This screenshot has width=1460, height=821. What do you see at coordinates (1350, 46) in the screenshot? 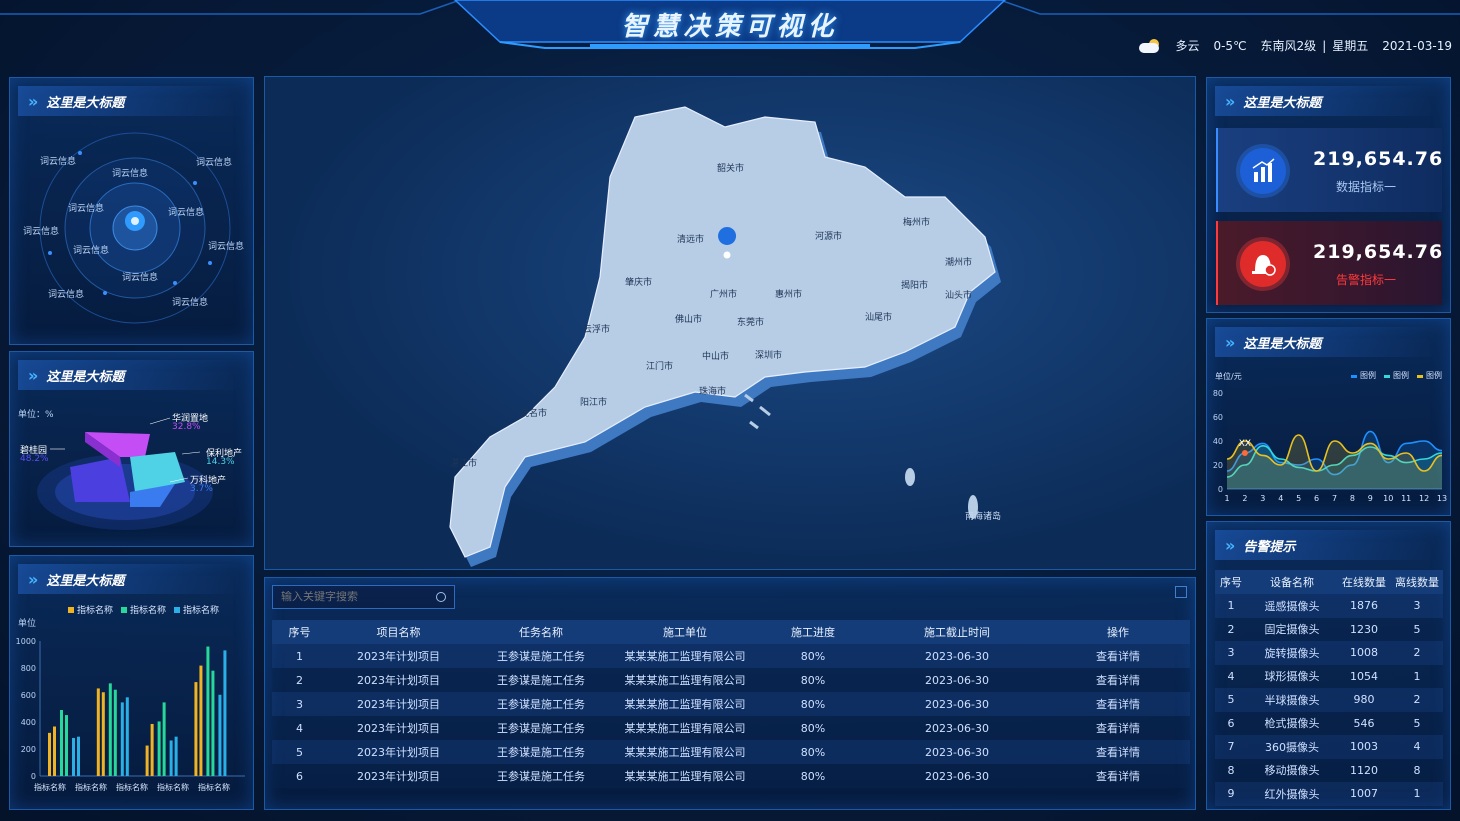
I see `weather-weekday: 星期五` at bounding box center [1350, 46].